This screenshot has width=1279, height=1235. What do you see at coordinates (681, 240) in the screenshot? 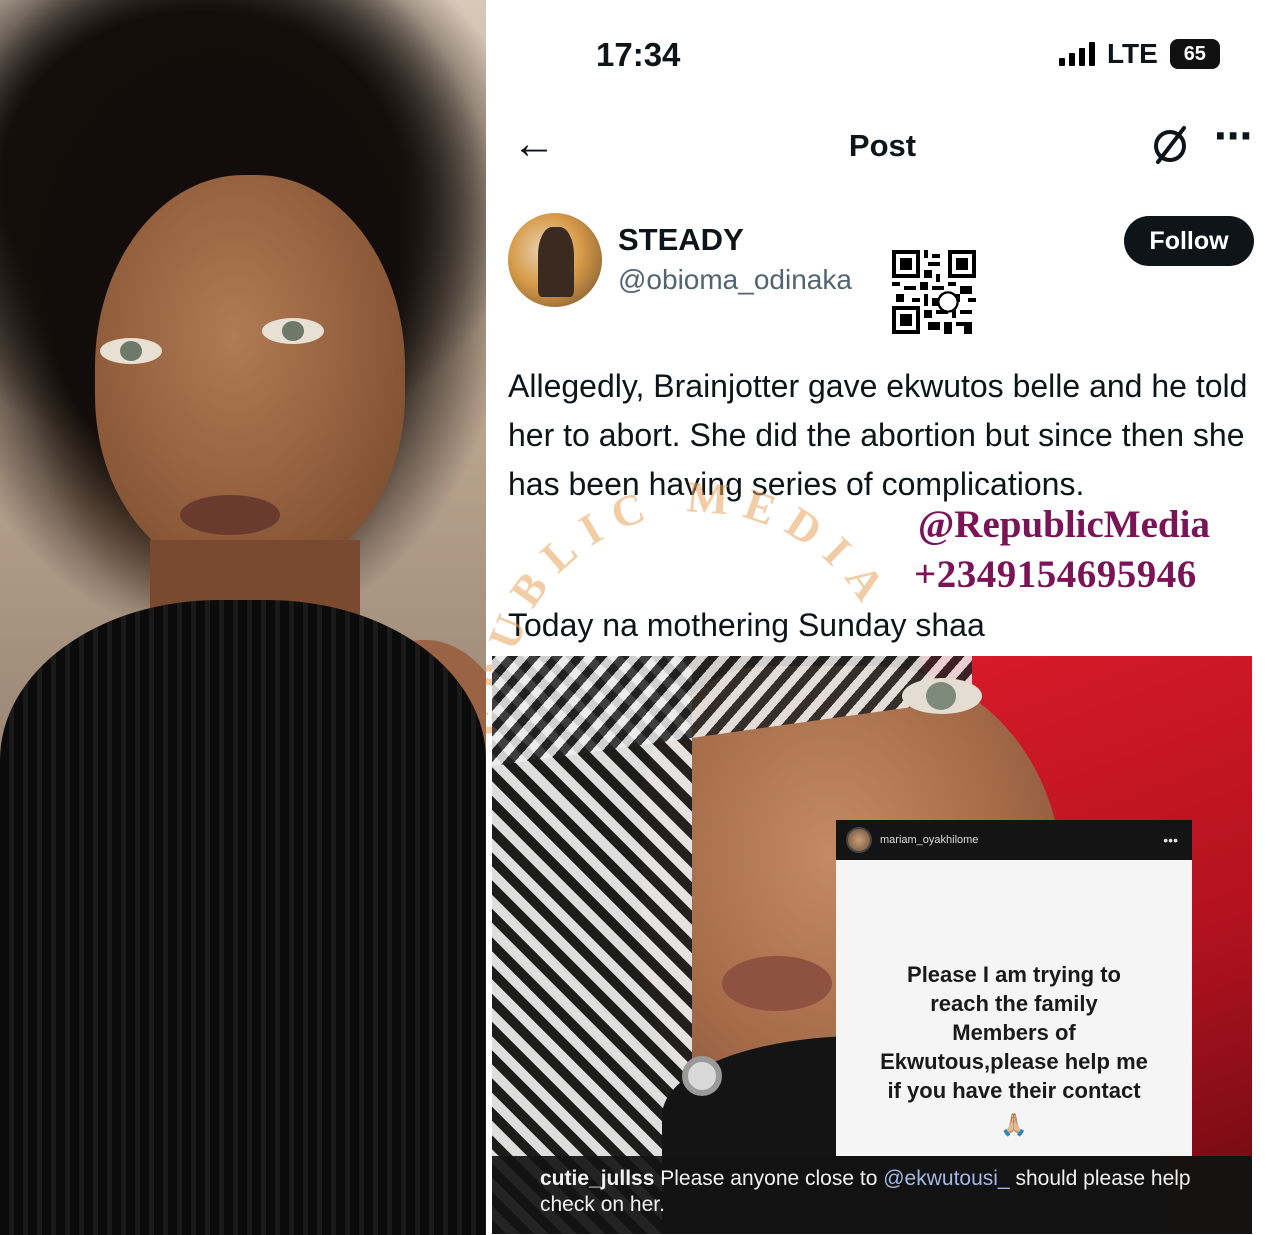
I see `author-name: STEADY` at bounding box center [681, 240].